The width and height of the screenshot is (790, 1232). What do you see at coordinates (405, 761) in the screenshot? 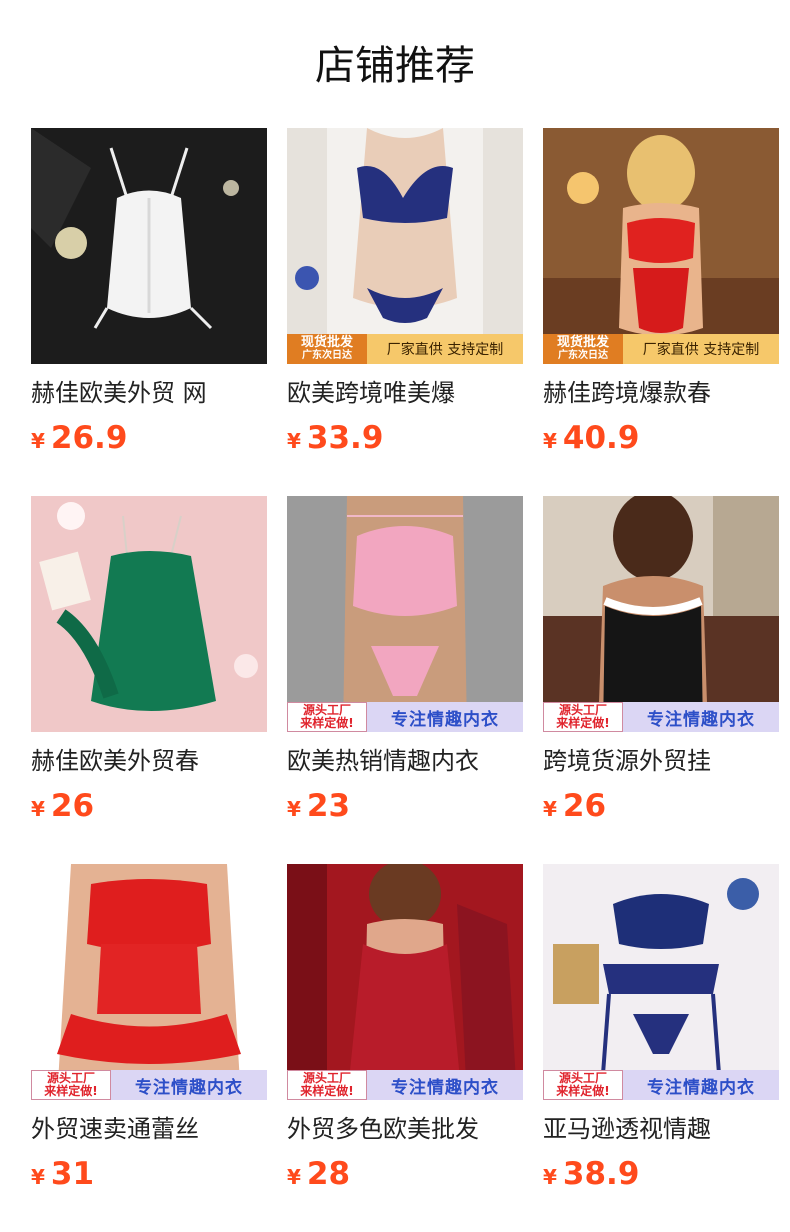
I see `product-name: 欧美热销情趣内衣` at bounding box center [405, 761].